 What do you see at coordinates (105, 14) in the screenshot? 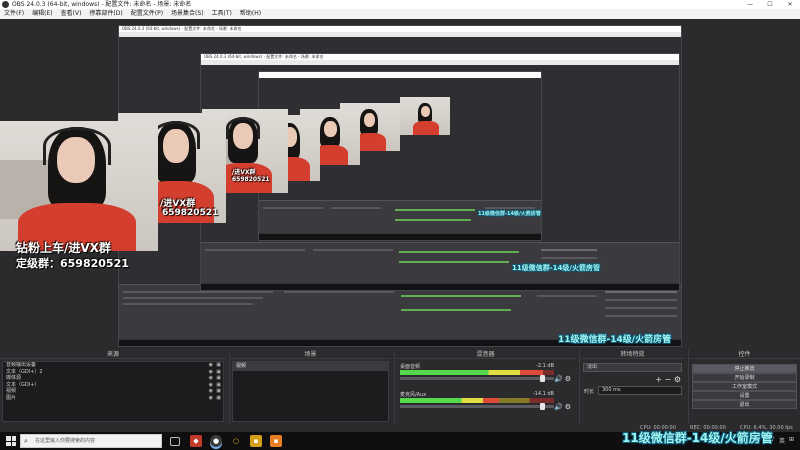
I see `menu-docks: 停靠部件(D)` at bounding box center [105, 14].